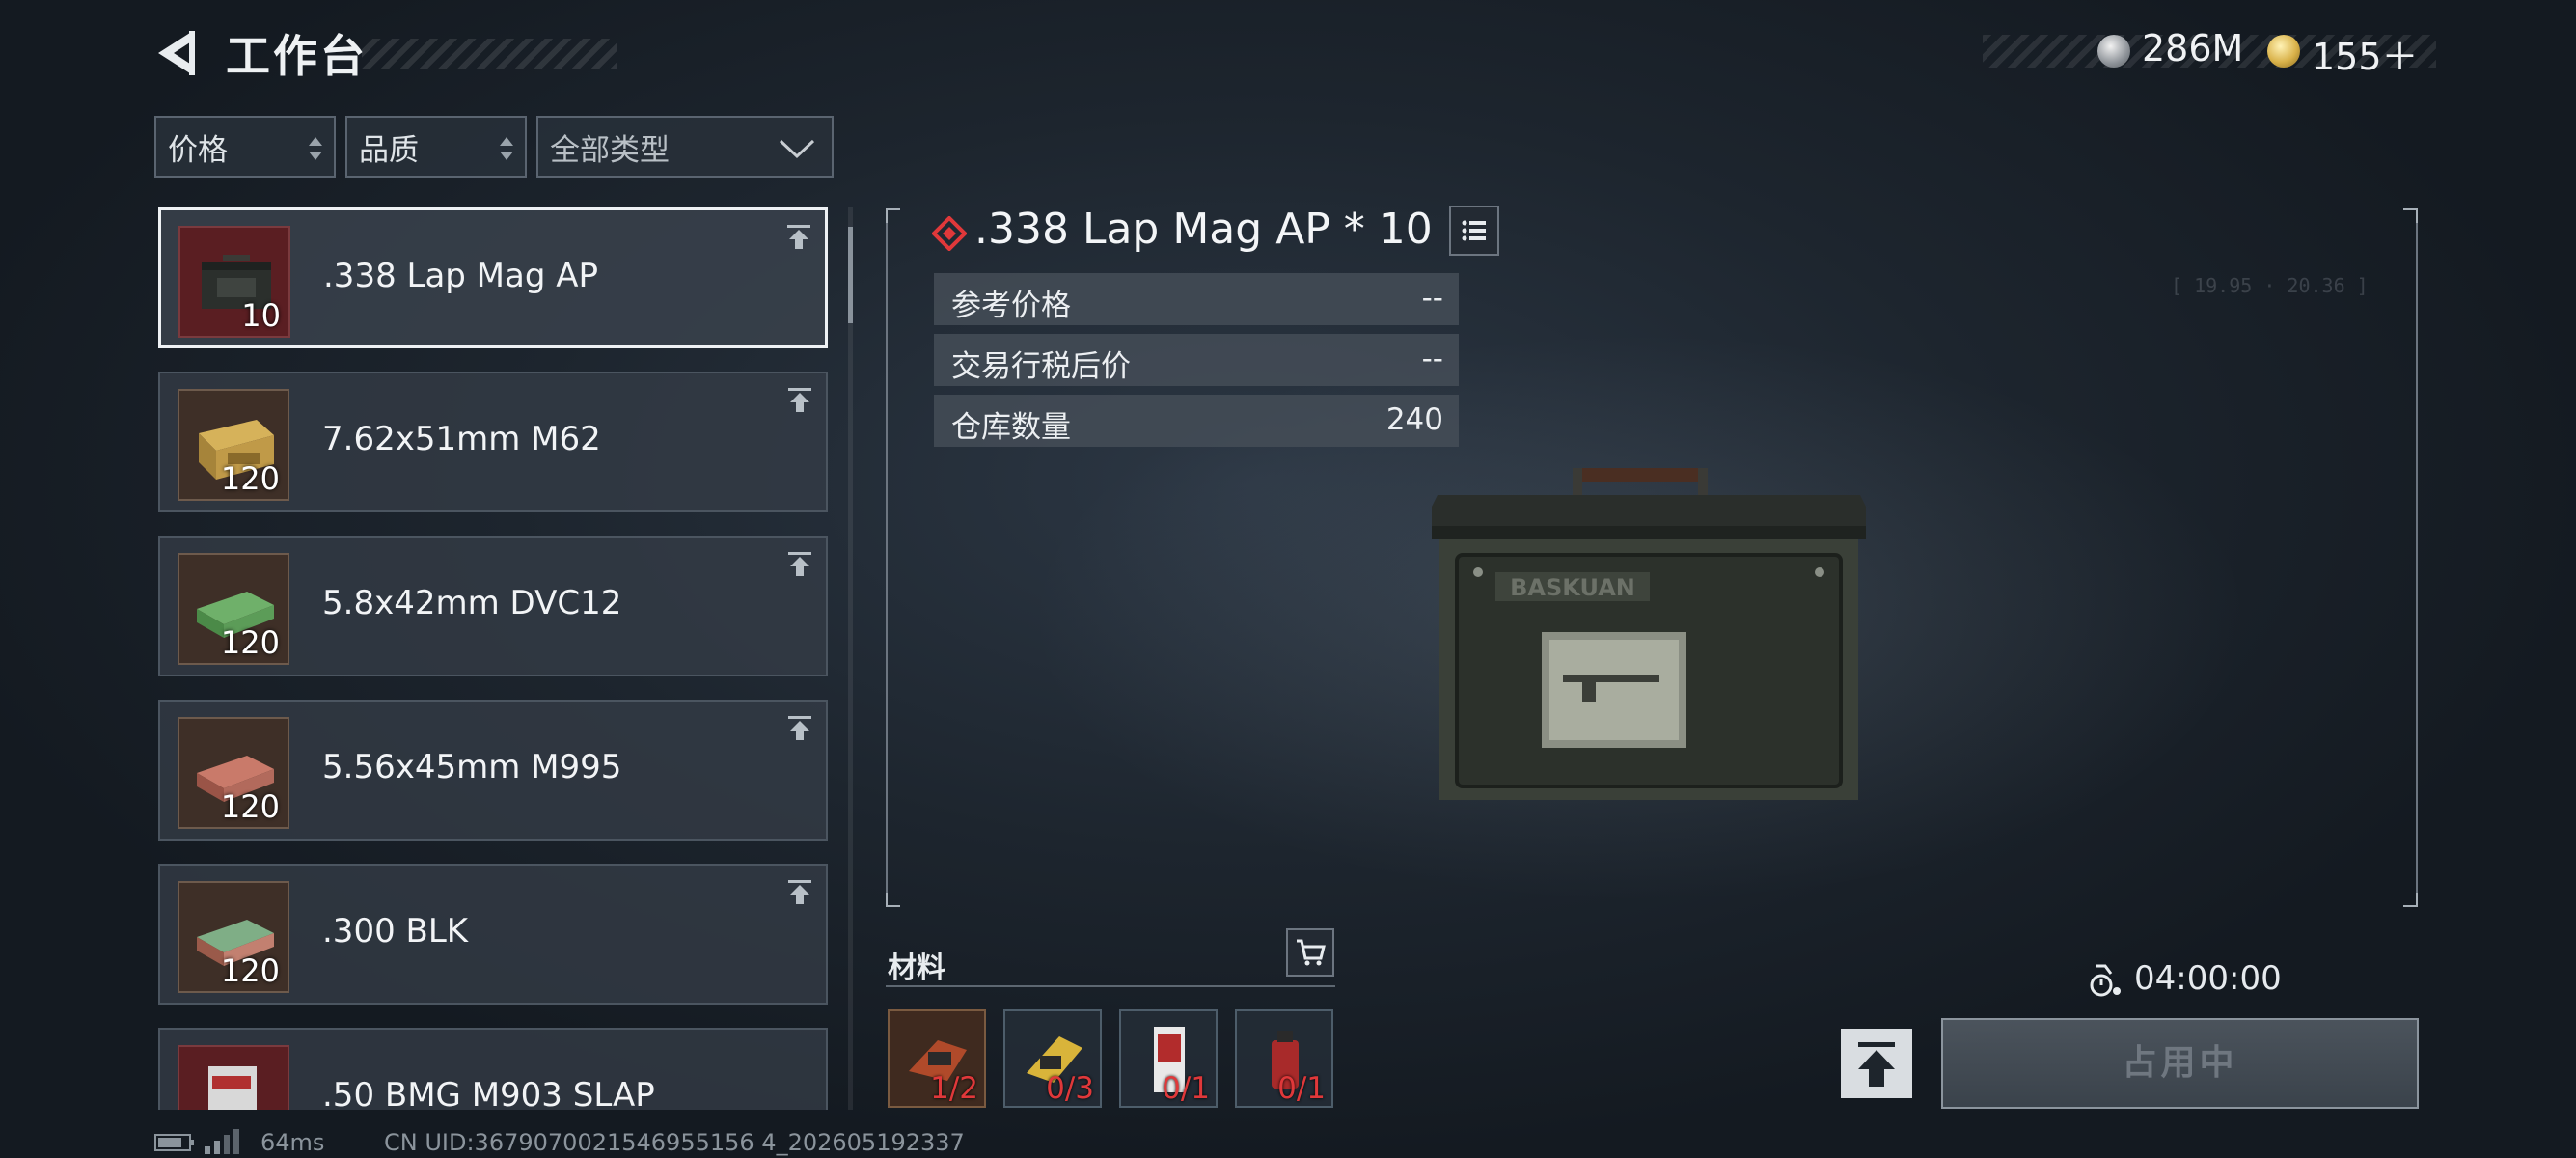  Describe the element at coordinates (234, 282) in the screenshot. I see `ammo-box-thumbnail: 10` at that location.